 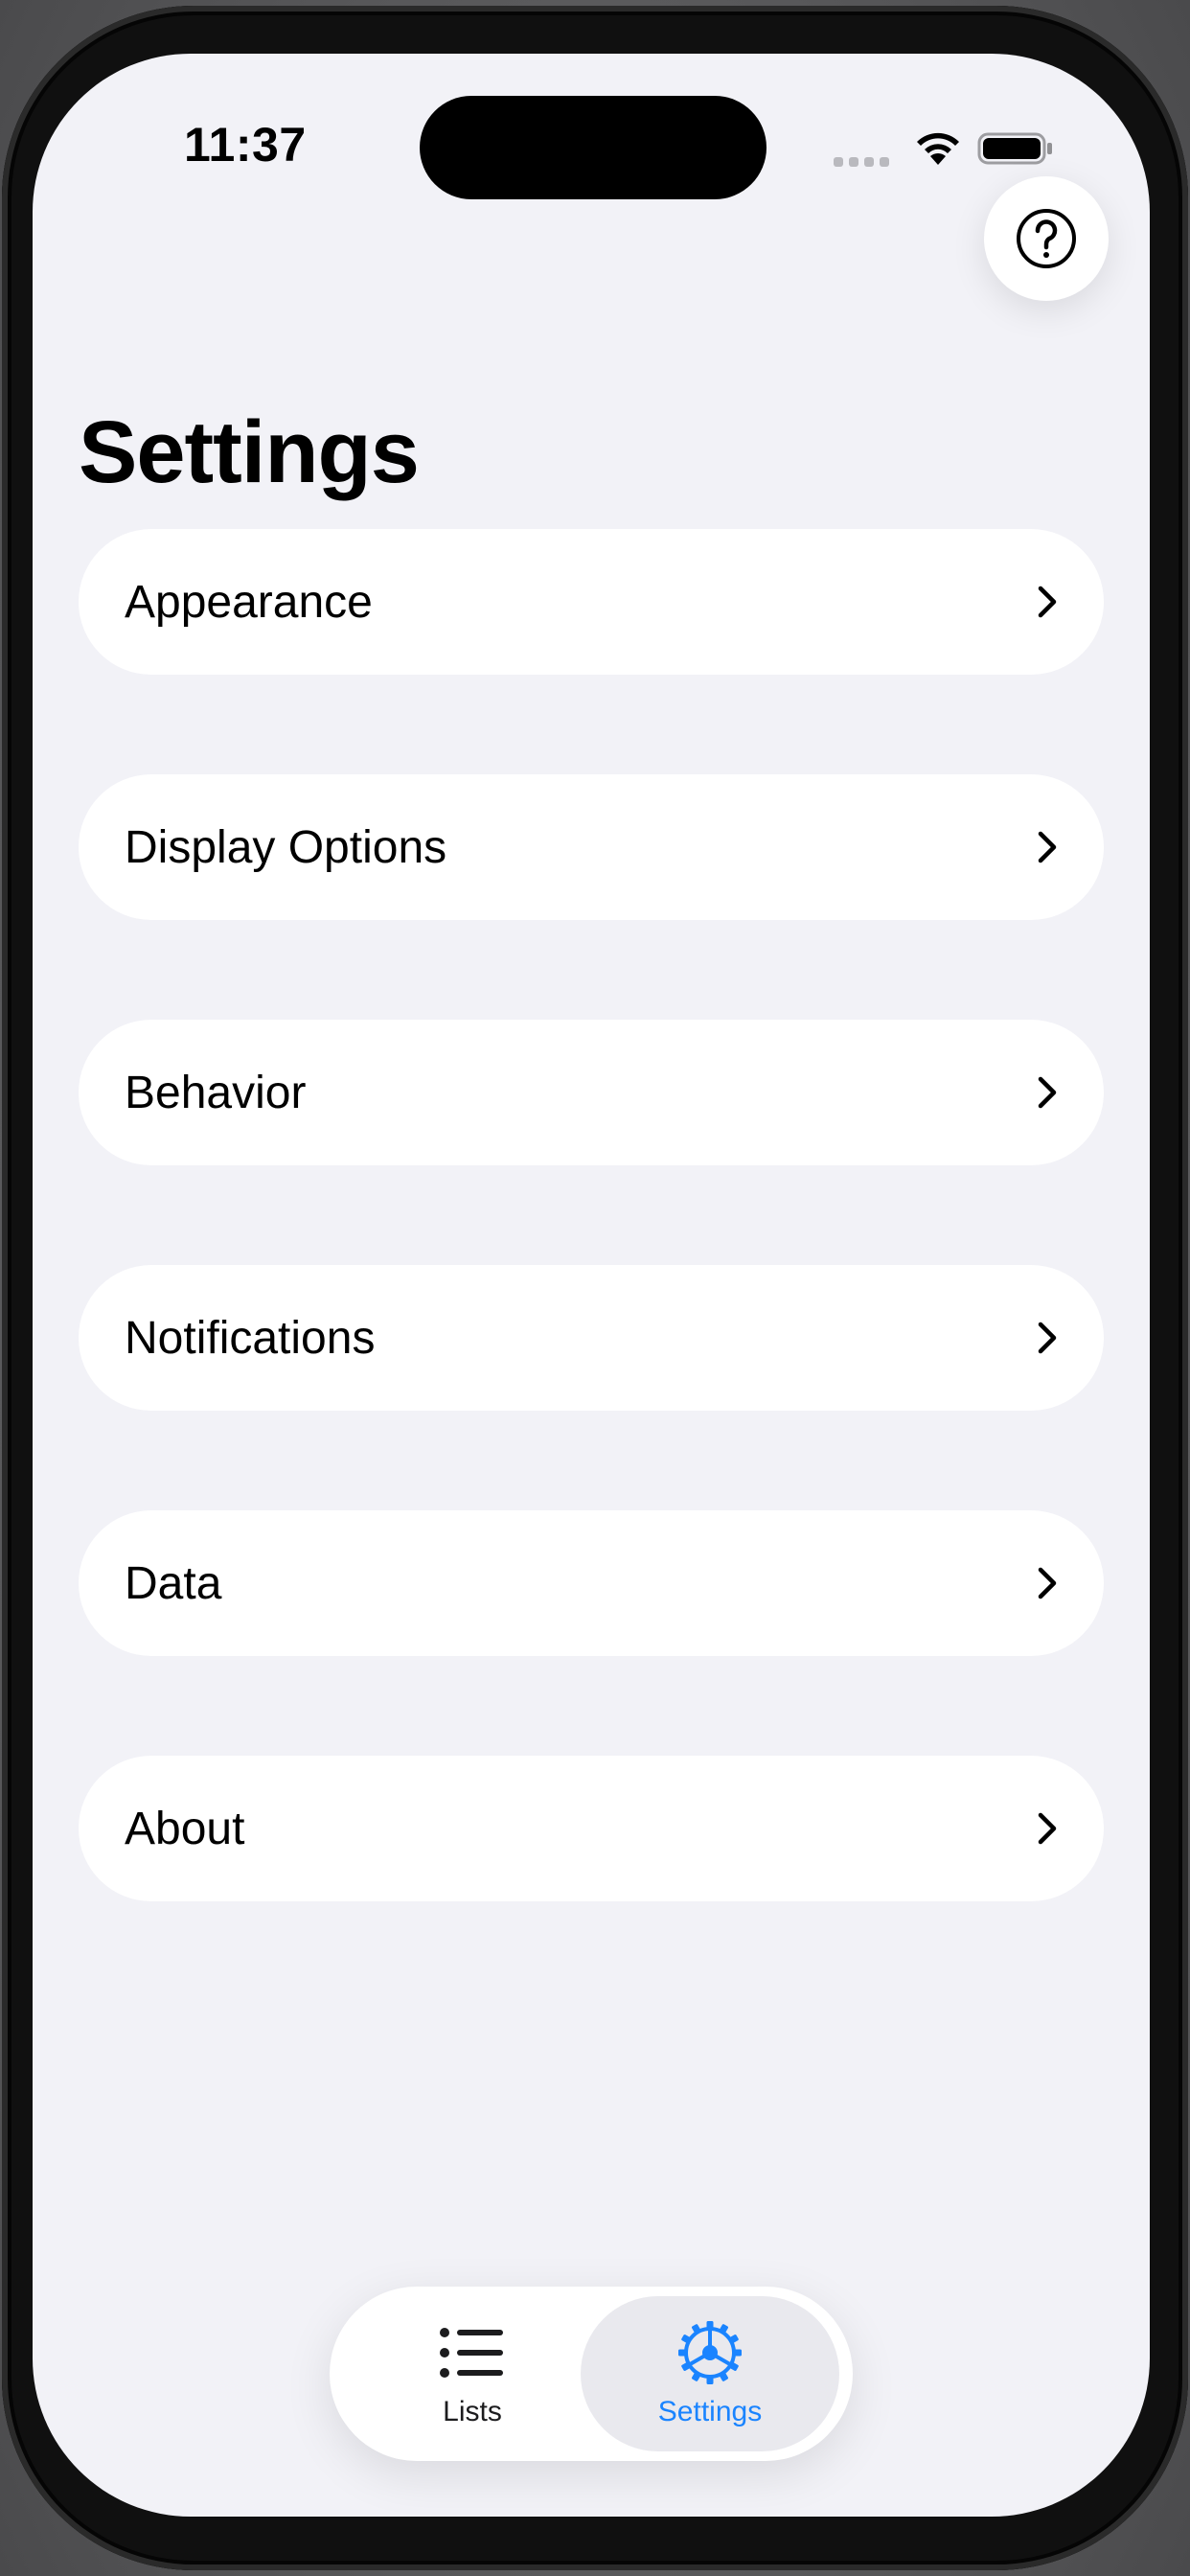 What do you see at coordinates (185, 1828) in the screenshot?
I see `row-label: About` at bounding box center [185, 1828].